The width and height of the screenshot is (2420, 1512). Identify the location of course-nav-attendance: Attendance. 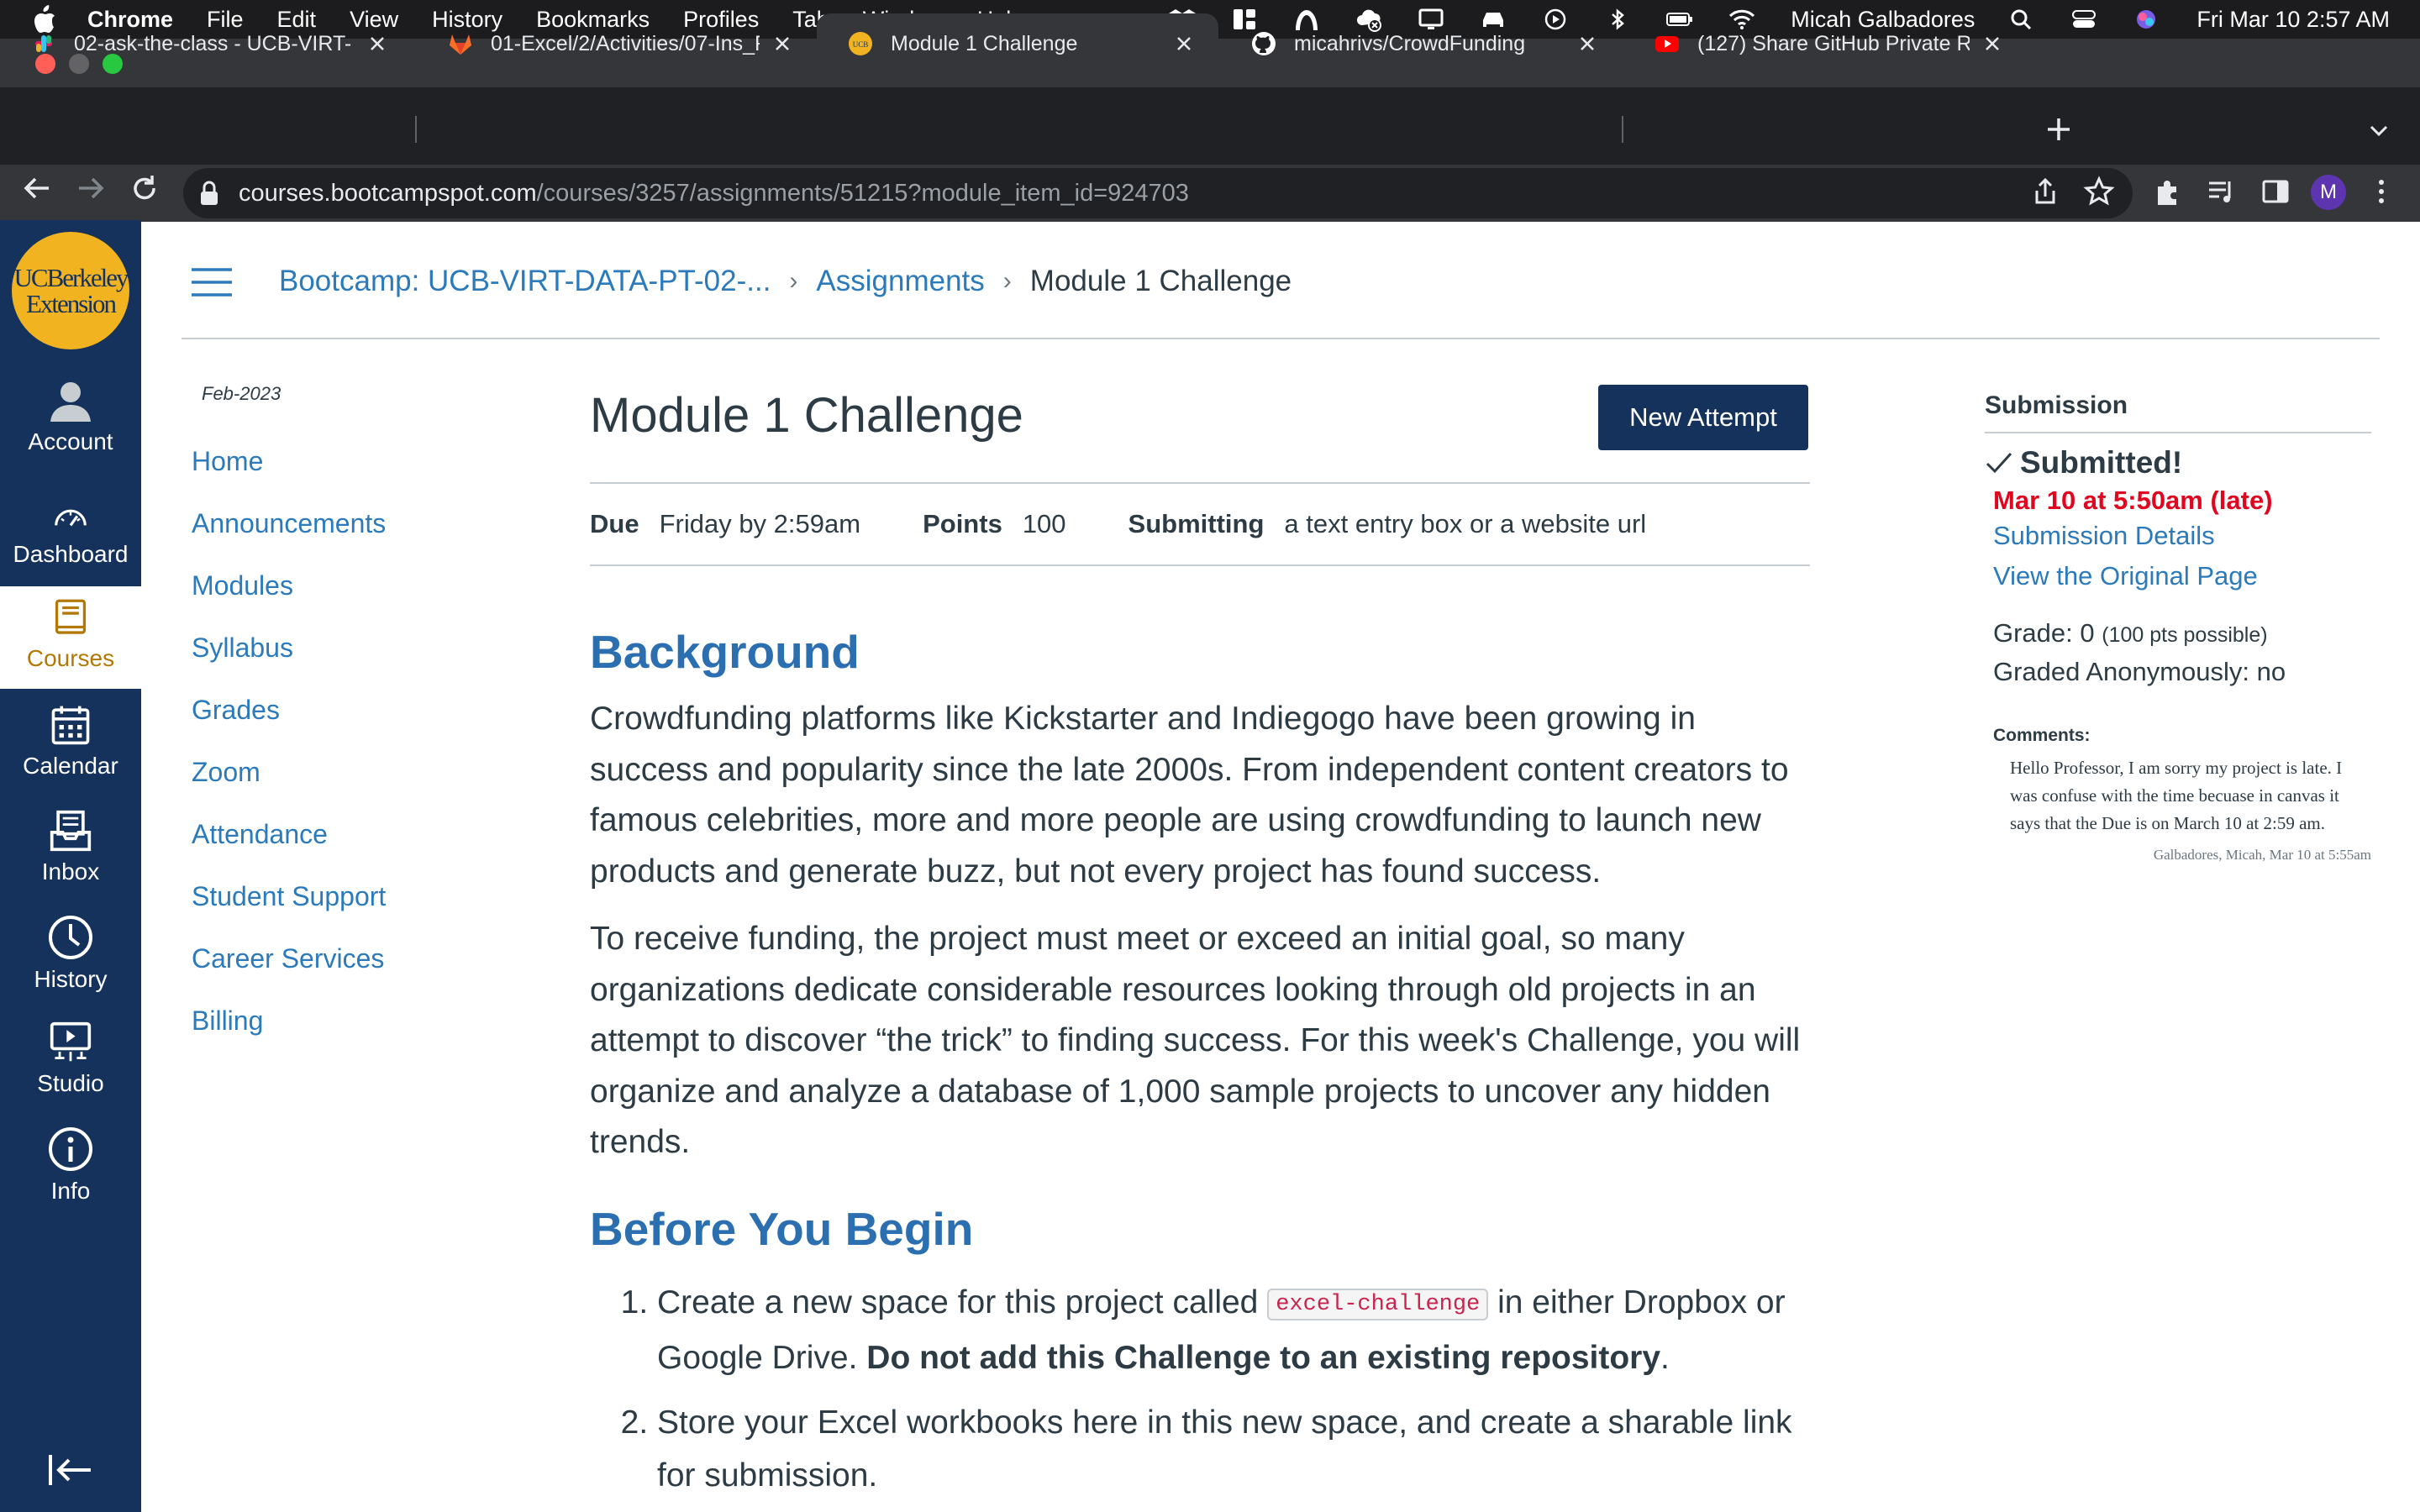
(343, 834).